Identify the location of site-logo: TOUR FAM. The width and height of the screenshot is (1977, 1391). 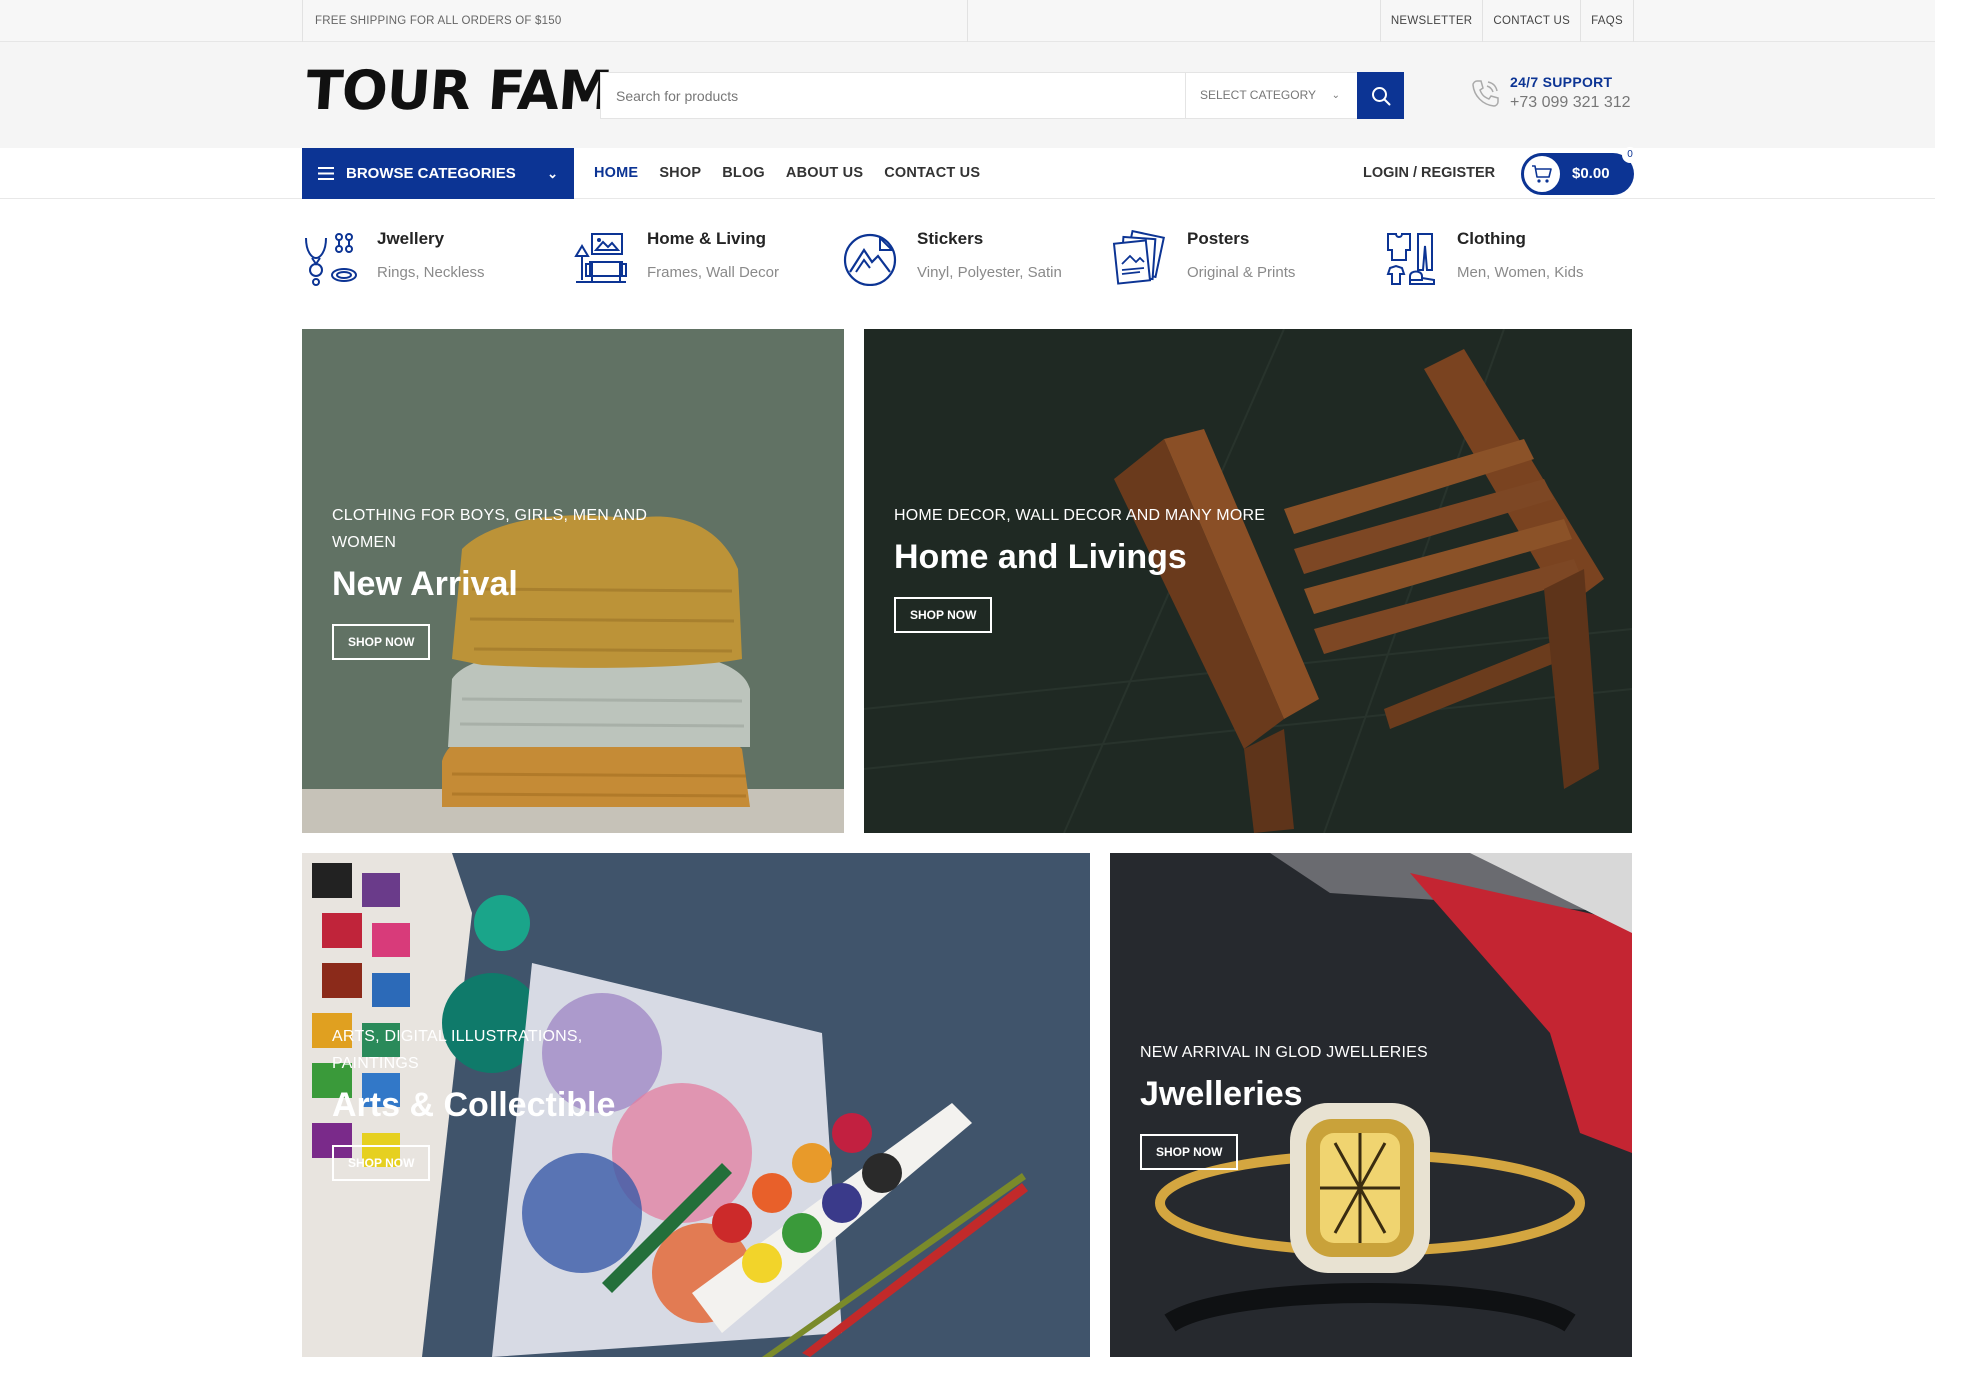
(459, 90).